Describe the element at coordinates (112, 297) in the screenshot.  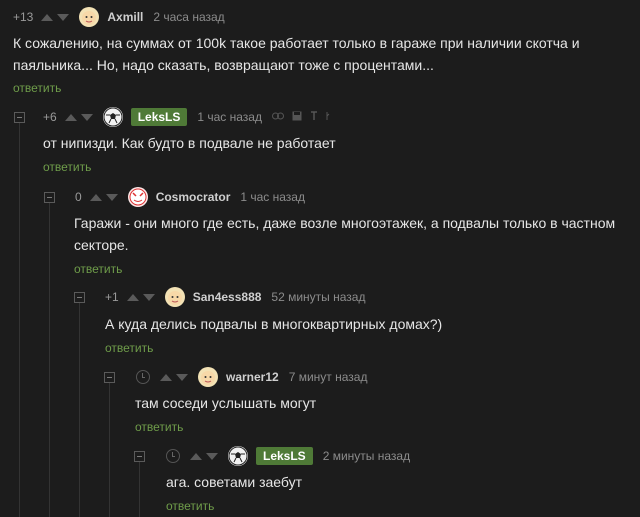
I see `comment-rating: +1` at that location.